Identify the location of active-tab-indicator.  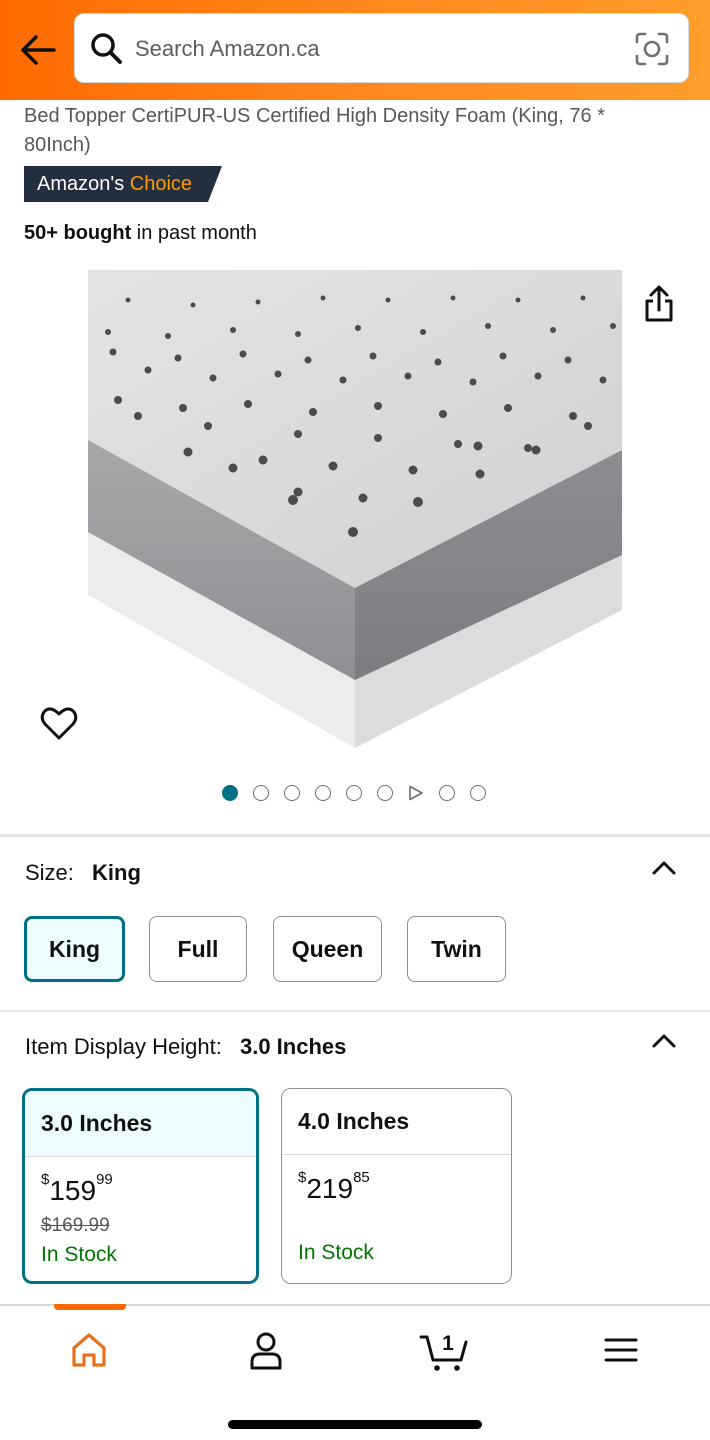
(90, 1307).